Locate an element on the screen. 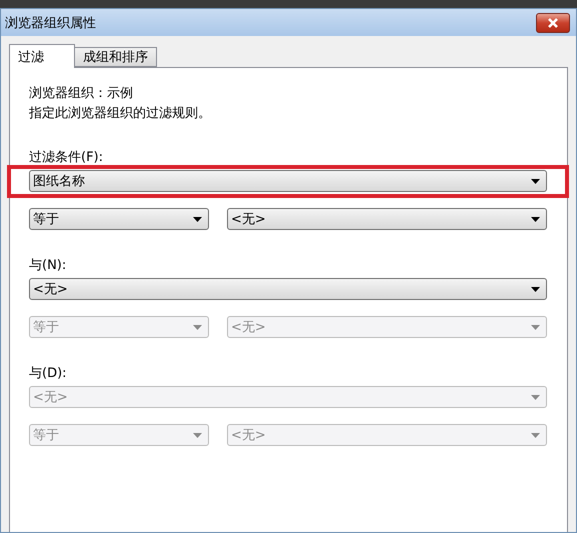 The width and height of the screenshot is (577, 533). field-label: 过滤条件(F): is located at coordinates (66, 157).